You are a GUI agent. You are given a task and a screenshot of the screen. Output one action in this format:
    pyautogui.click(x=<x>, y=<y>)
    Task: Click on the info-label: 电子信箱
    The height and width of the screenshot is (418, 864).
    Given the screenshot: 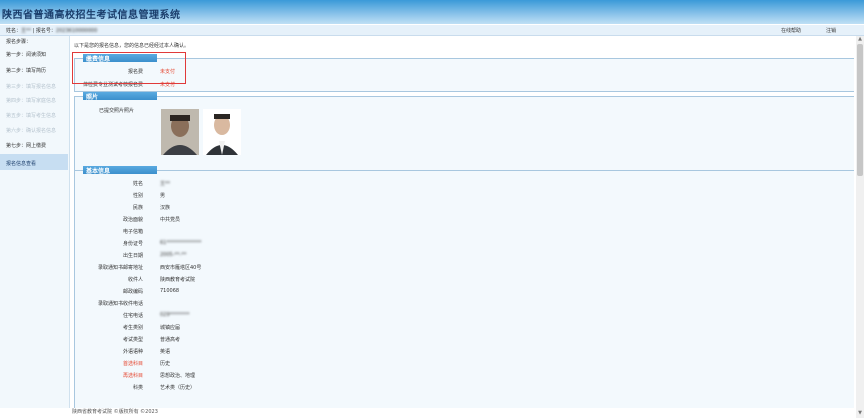 What is the action you would take?
    pyautogui.click(x=132, y=232)
    